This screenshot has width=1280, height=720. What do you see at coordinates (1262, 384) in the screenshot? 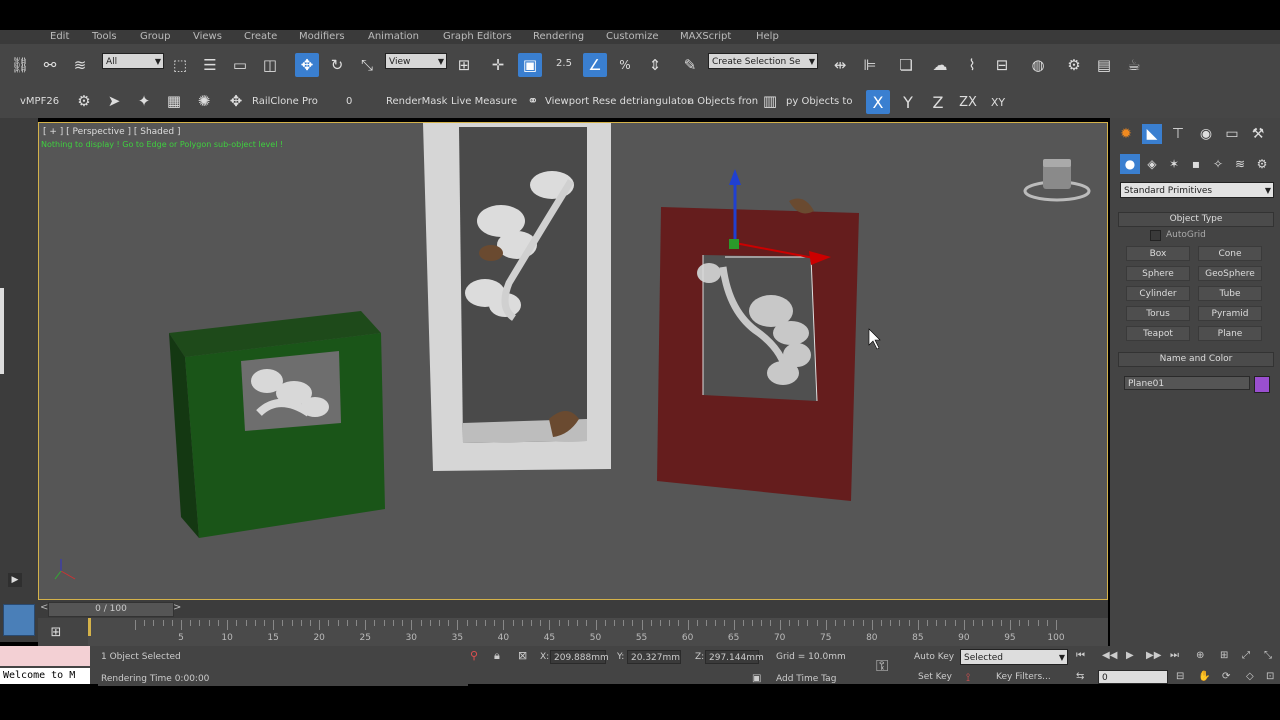
I see `object-color-swatch` at bounding box center [1262, 384].